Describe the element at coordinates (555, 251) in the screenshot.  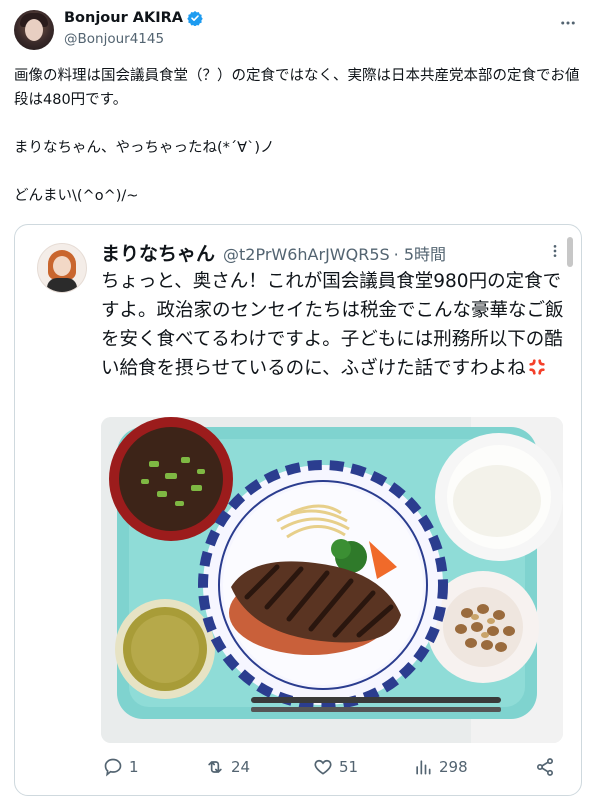
I see `quoted-more-icon` at that location.